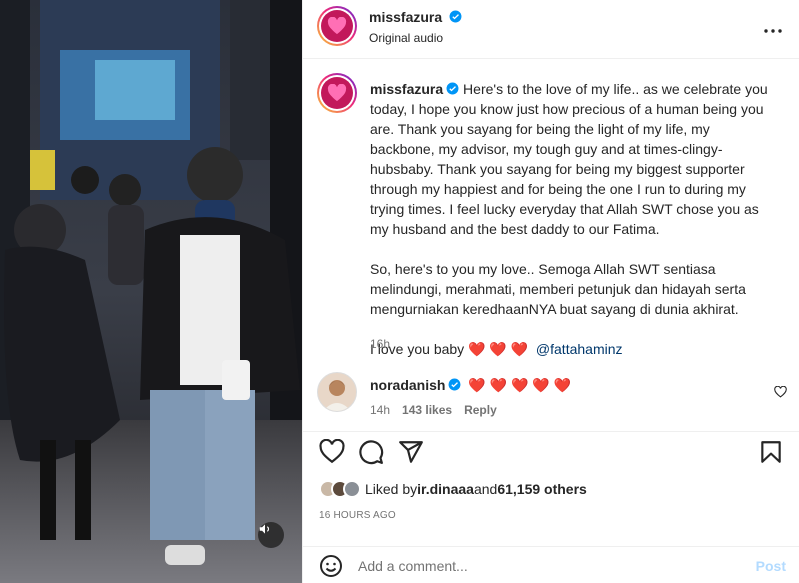 This screenshot has width=799, height=583. What do you see at coordinates (498, 349) in the screenshot?
I see `caption-hearts: ❤️ ❤️ ❤️` at bounding box center [498, 349].